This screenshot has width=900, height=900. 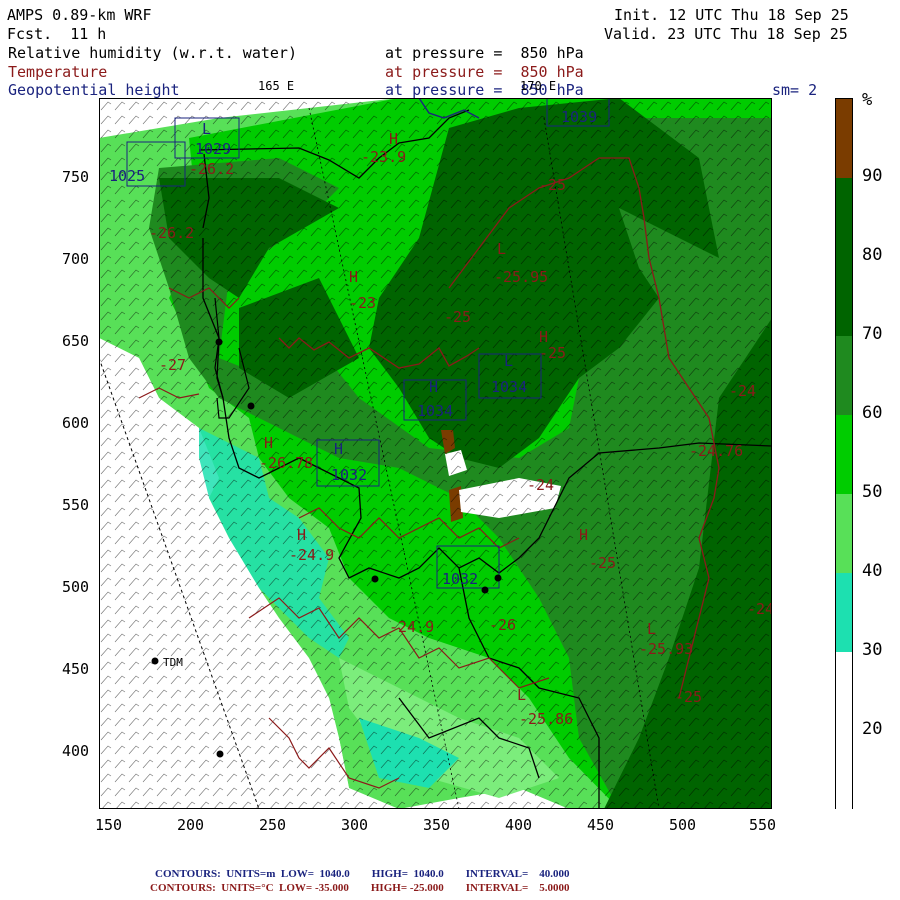 I want to click on field-rh-label: Relative humidity (w.r.t. water), so click(x=152, y=53).